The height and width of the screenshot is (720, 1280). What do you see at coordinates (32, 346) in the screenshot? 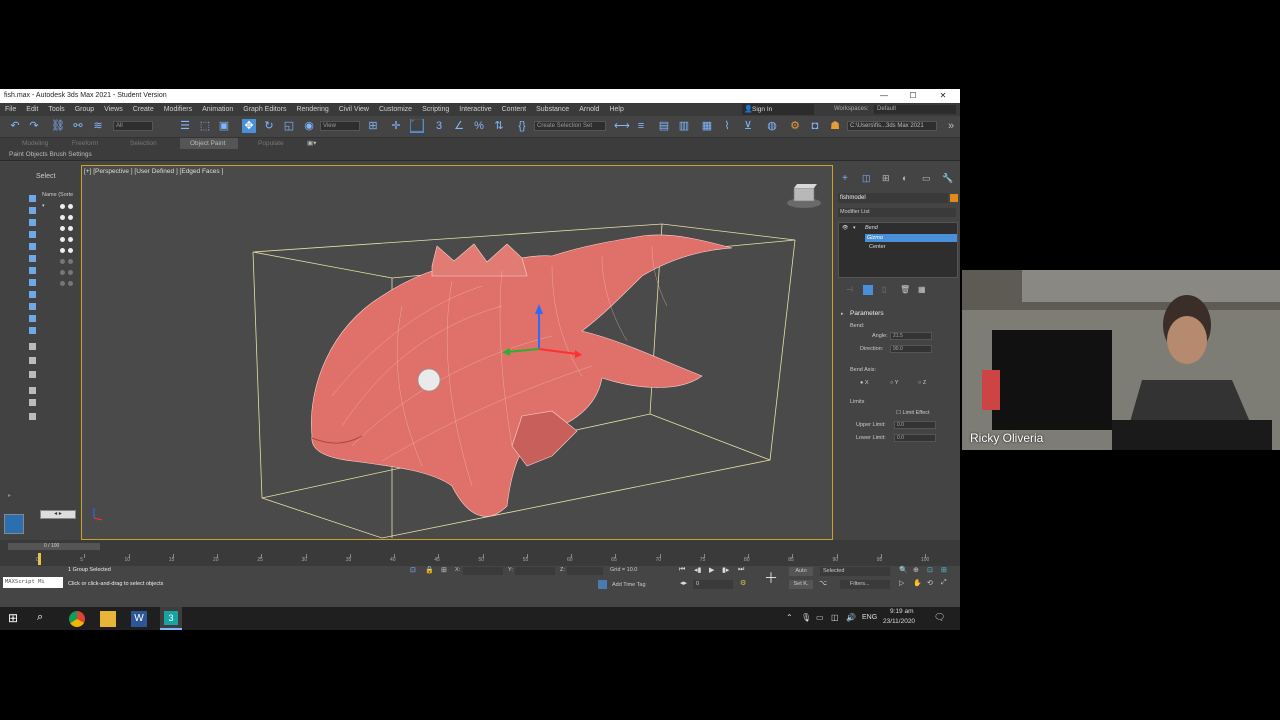
I see `display-all-icon` at bounding box center [32, 346].